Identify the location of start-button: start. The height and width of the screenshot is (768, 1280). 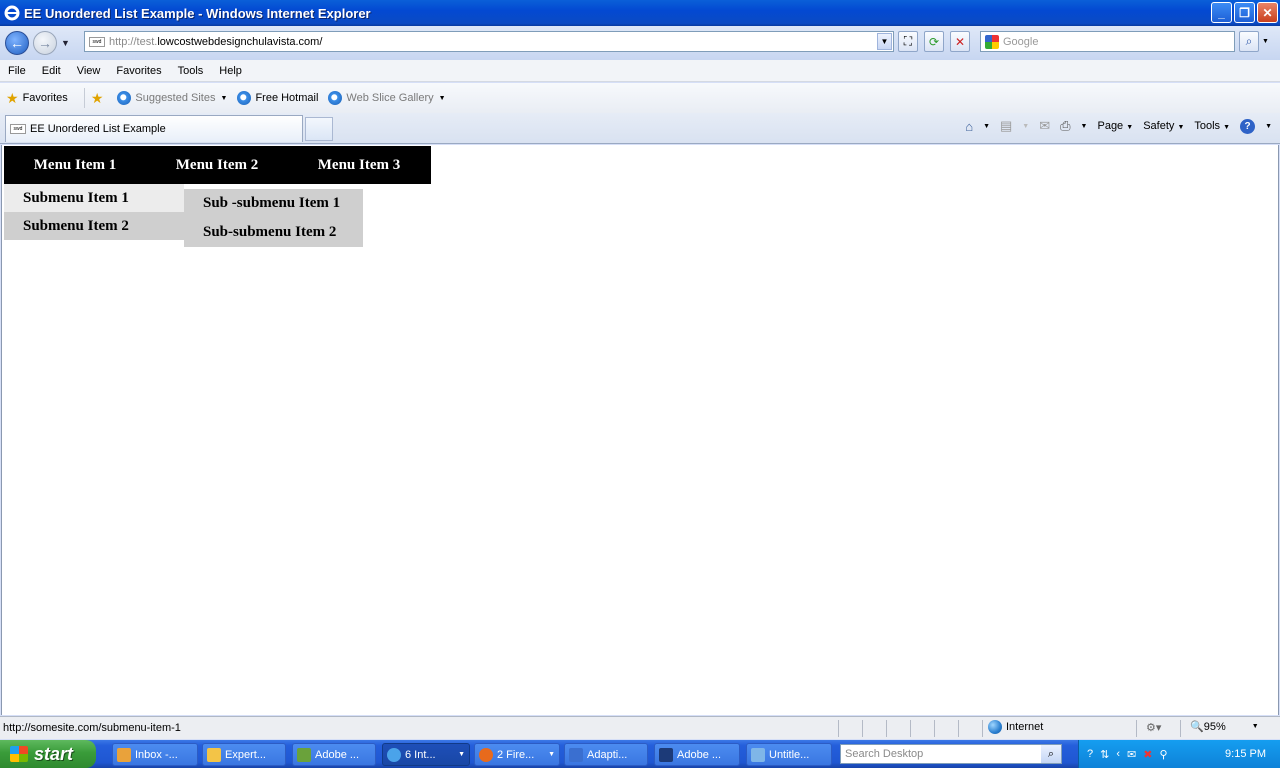
(48, 754).